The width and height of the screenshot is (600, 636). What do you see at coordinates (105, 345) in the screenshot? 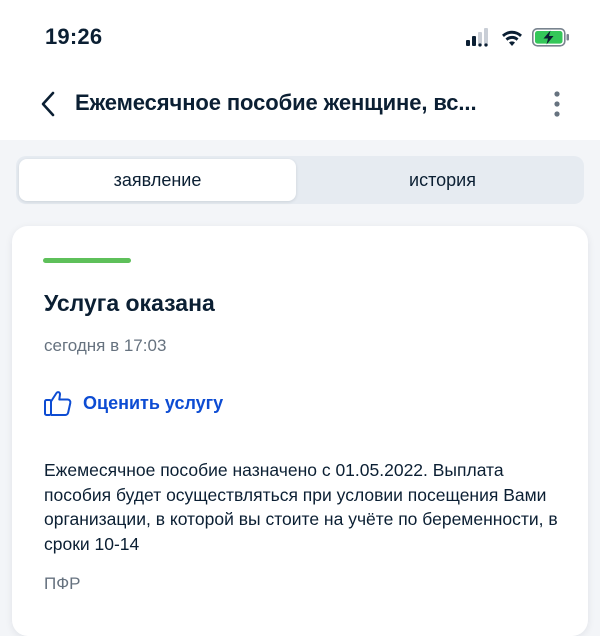
I see `status-time-label: сегодня в 17:03` at bounding box center [105, 345].